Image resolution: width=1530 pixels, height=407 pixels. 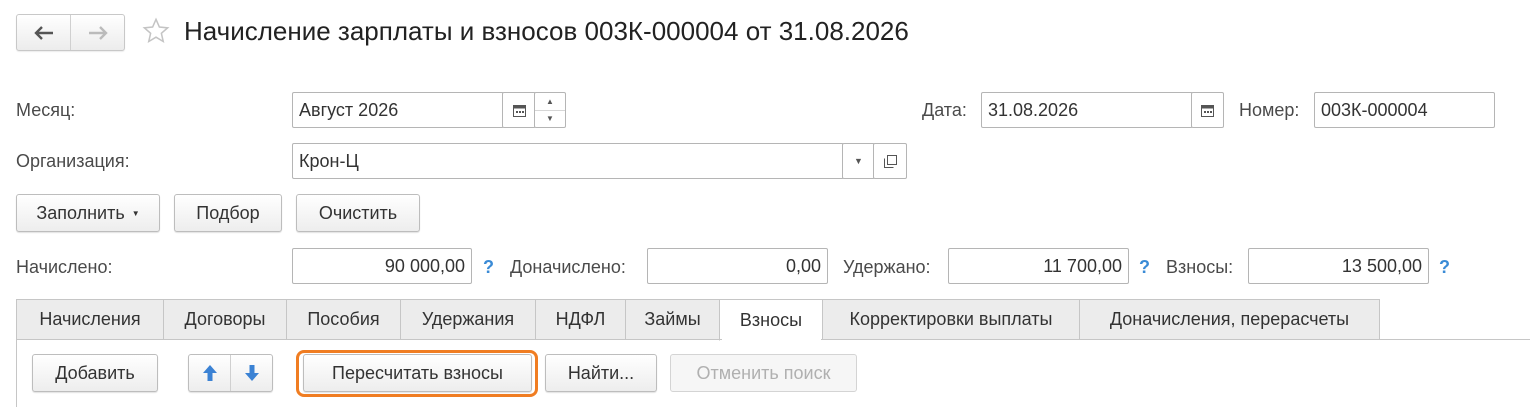 What do you see at coordinates (73, 161) in the screenshot?
I see `organization-label: Организация:` at bounding box center [73, 161].